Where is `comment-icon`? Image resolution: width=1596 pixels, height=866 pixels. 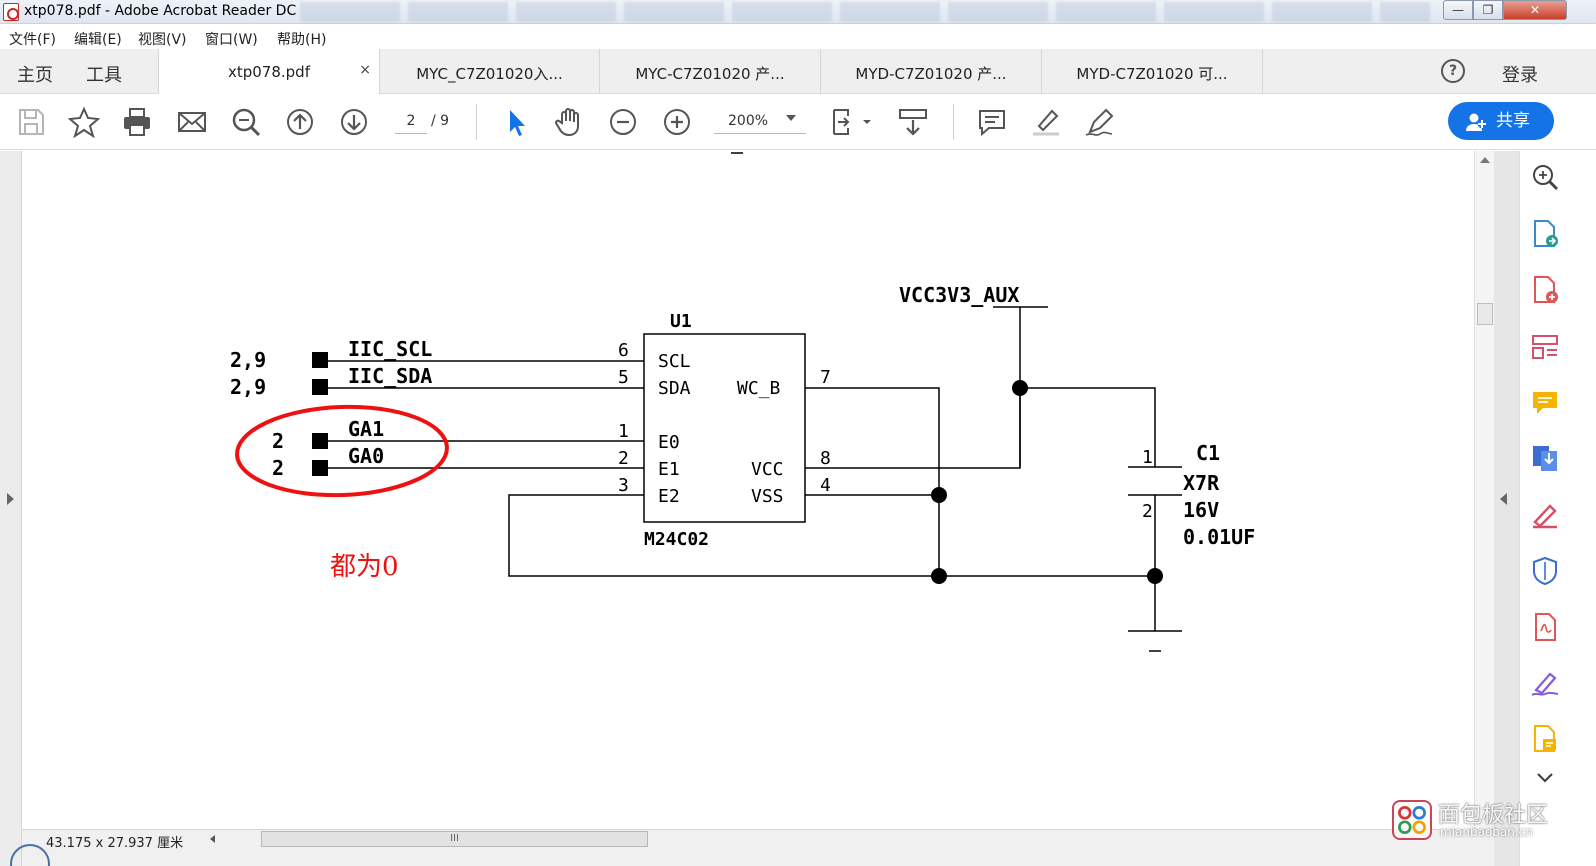
comment-icon is located at coordinates (992, 122).